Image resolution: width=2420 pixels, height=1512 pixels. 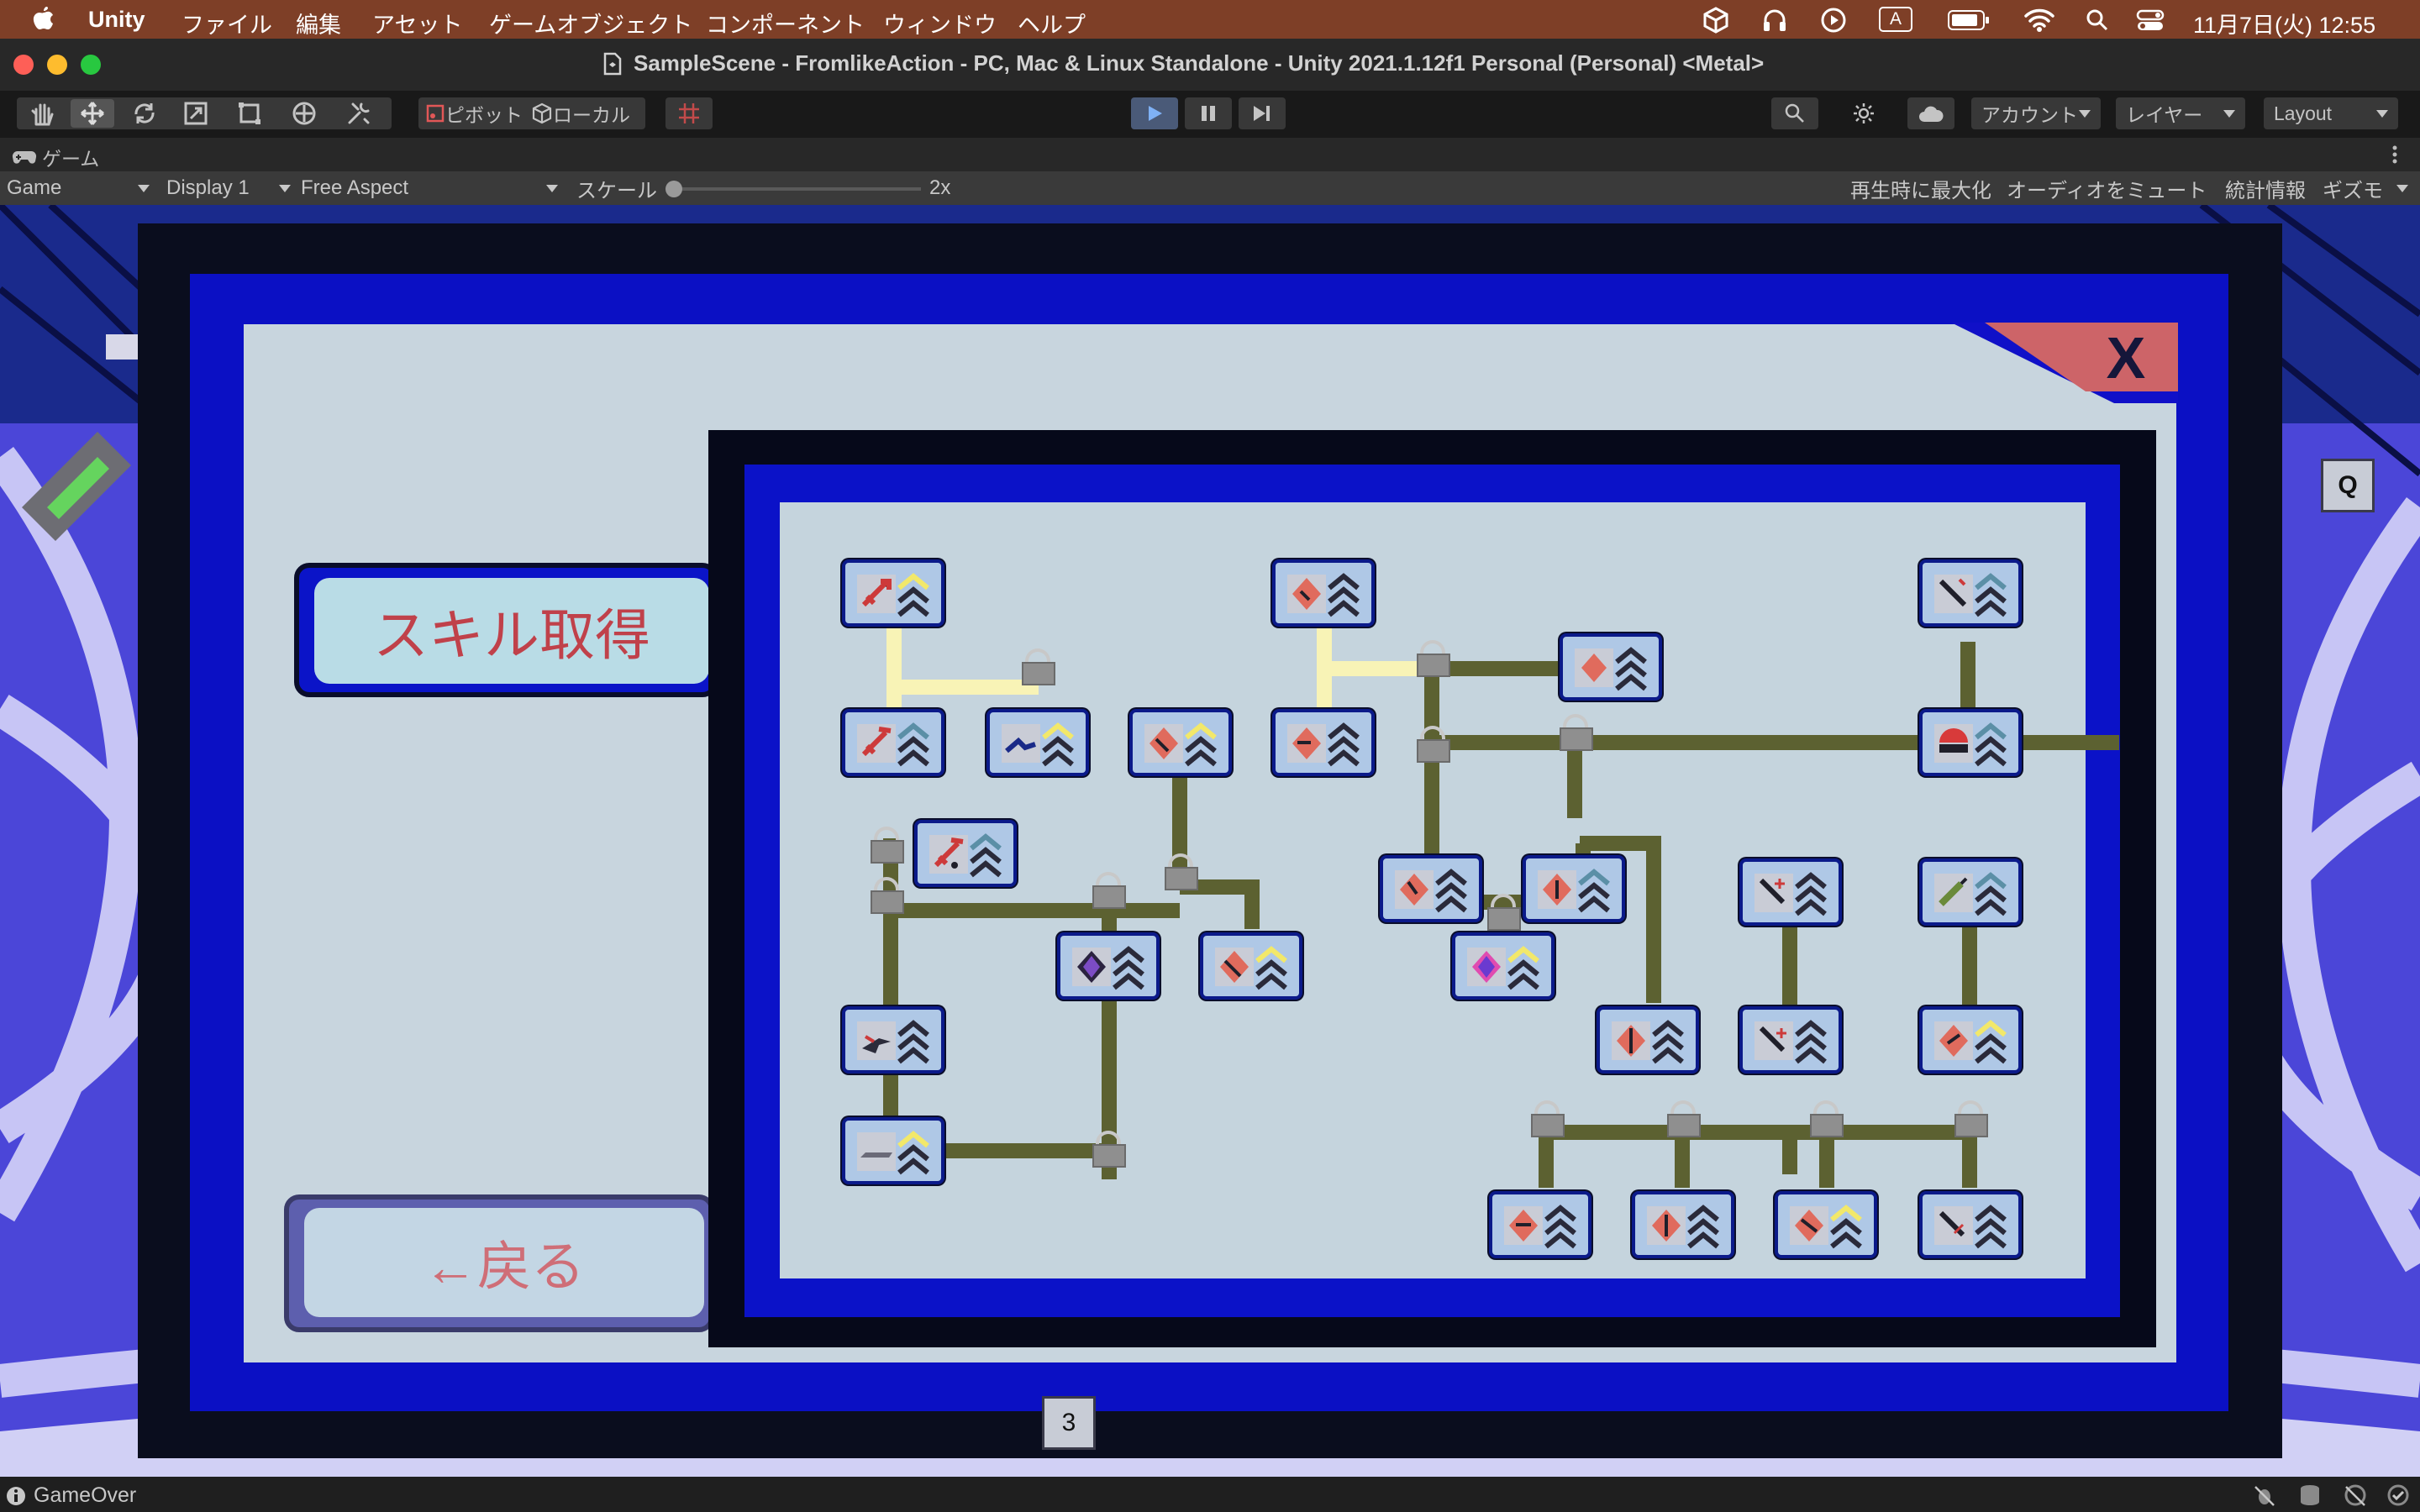 I want to click on headphones-icon, so click(x=1774, y=20).